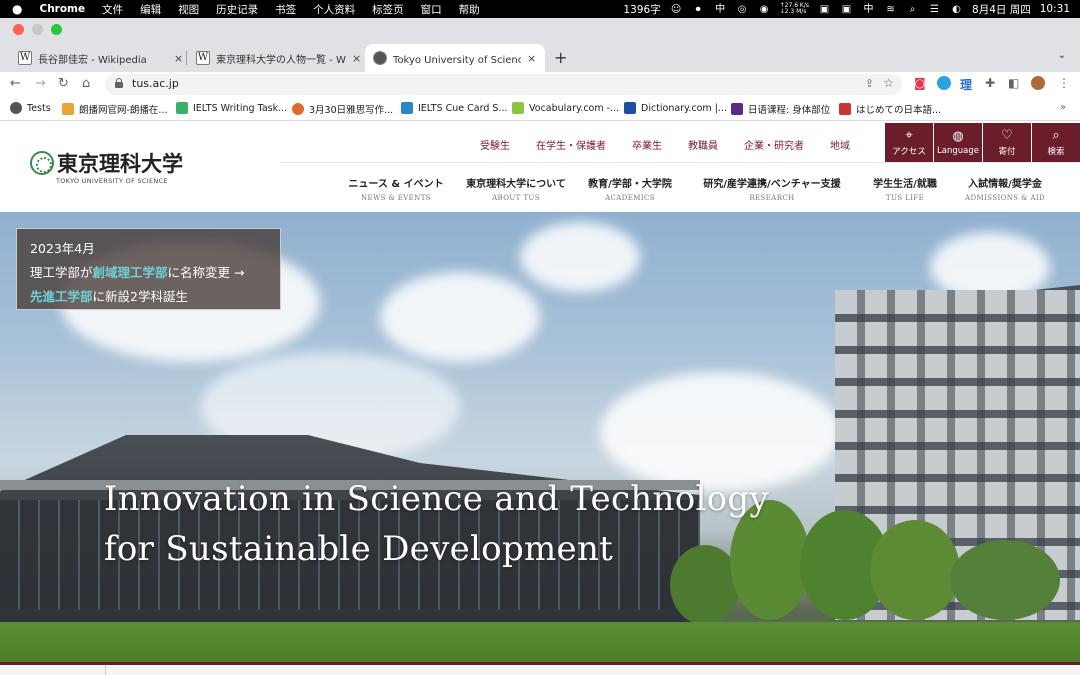 The height and width of the screenshot is (675, 1080). What do you see at coordinates (934, 9) in the screenshot?
I see `control-center-icon: ☰` at bounding box center [934, 9].